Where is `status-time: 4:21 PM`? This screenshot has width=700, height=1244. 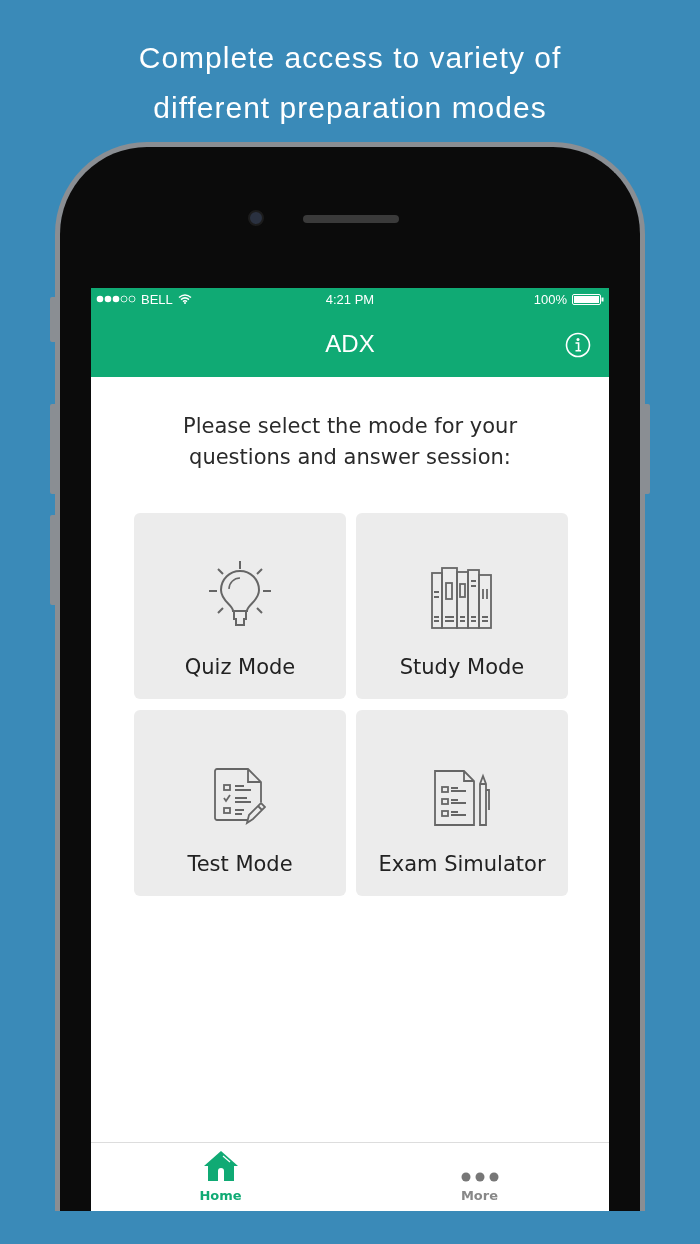
status-time: 4:21 PM is located at coordinates (350, 299).